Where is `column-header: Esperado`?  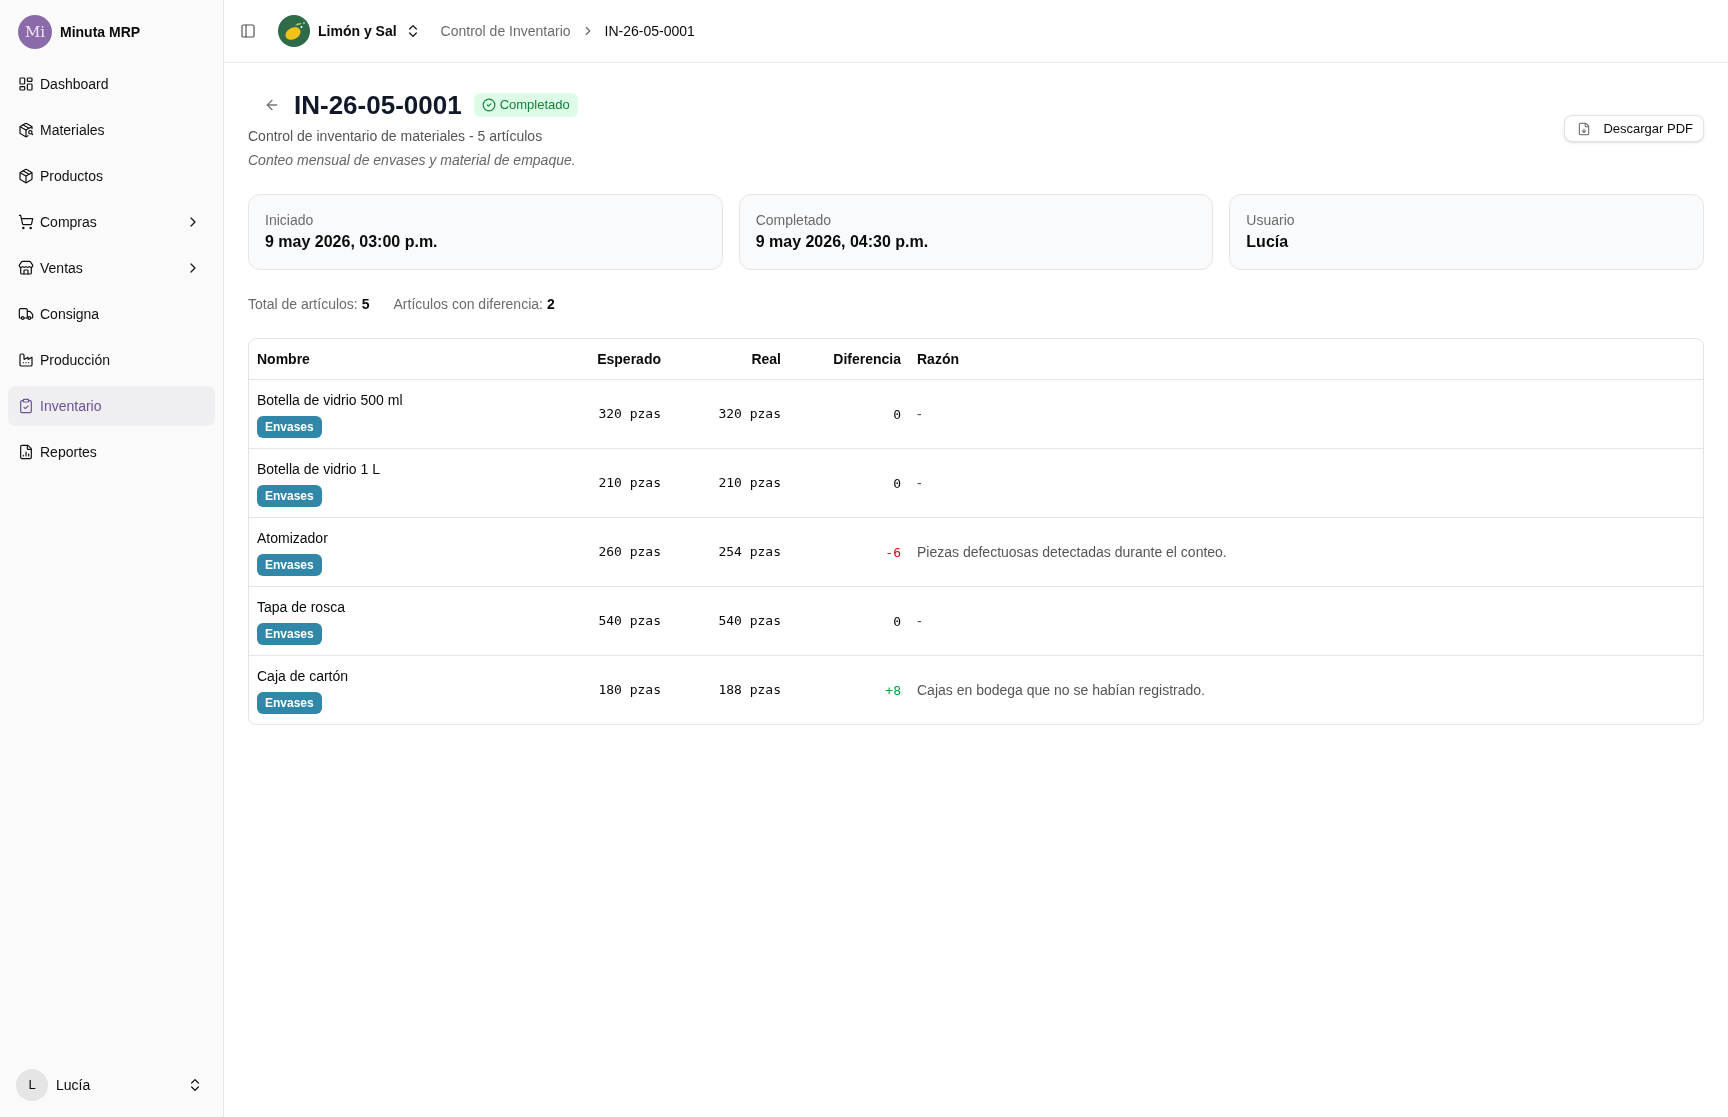 column-header: Esperado is located at coordinates (629, 359).